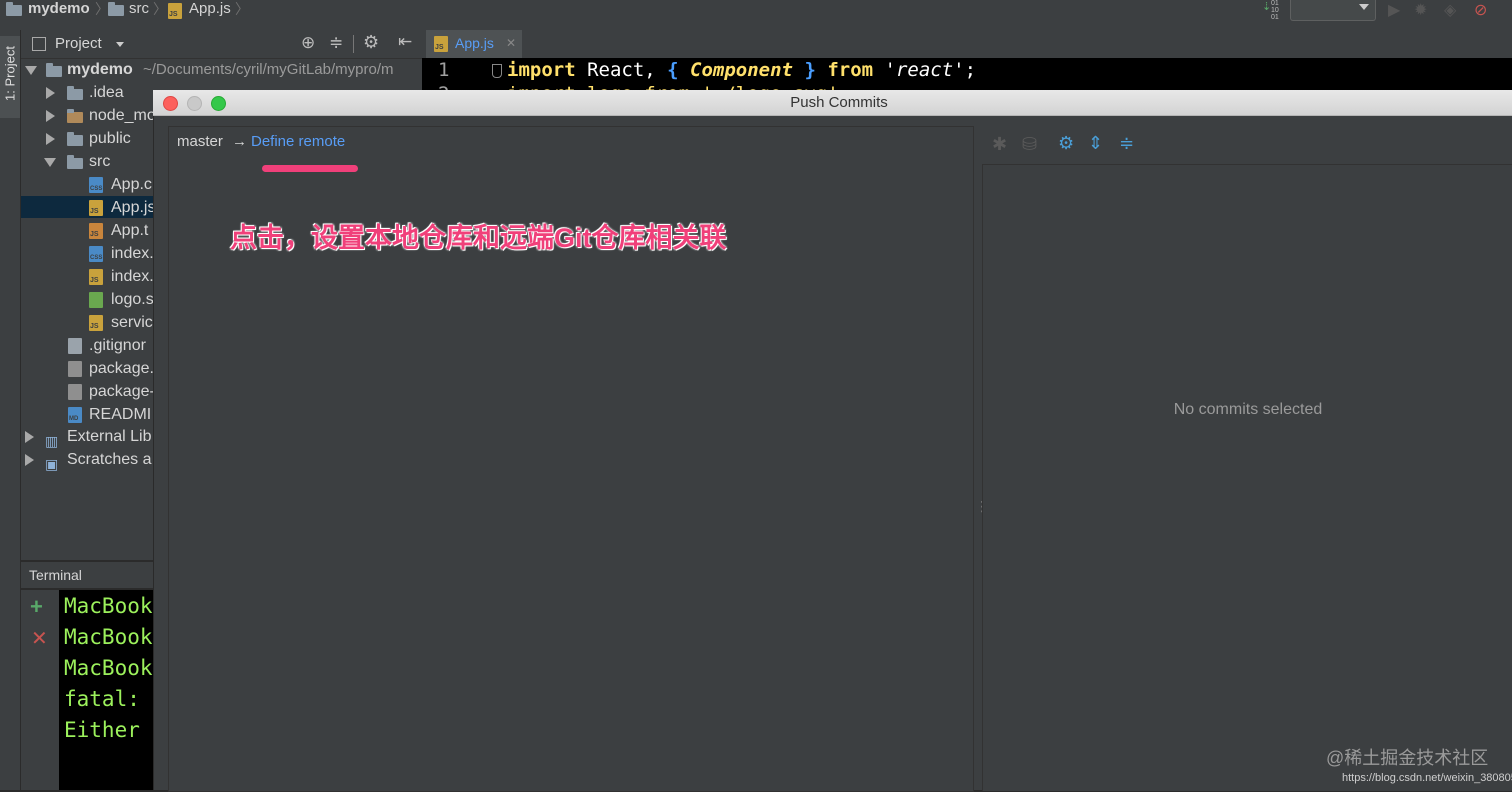  Describe the element at coordinates (1394, 10) in the screenshot. I see `run-icon: ▶` at that location.